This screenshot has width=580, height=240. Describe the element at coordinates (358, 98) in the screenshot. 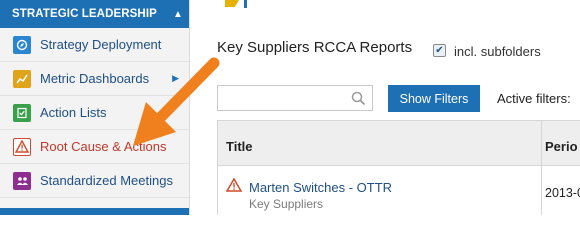

I see `search-icon` at that location.